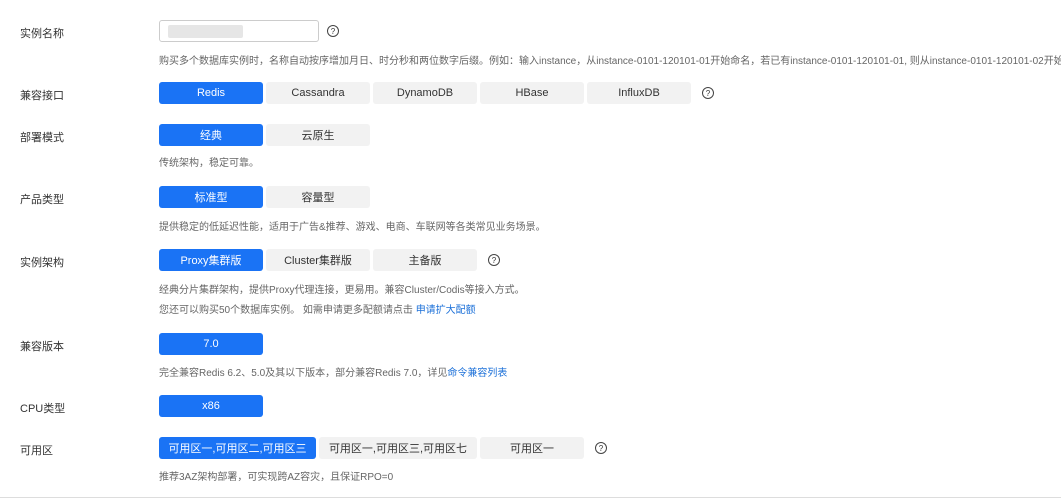  What do you see at coordinates (42, 34) in the screenshot?
I see `name-label: 实例名称` at bounding box center [42, 34].